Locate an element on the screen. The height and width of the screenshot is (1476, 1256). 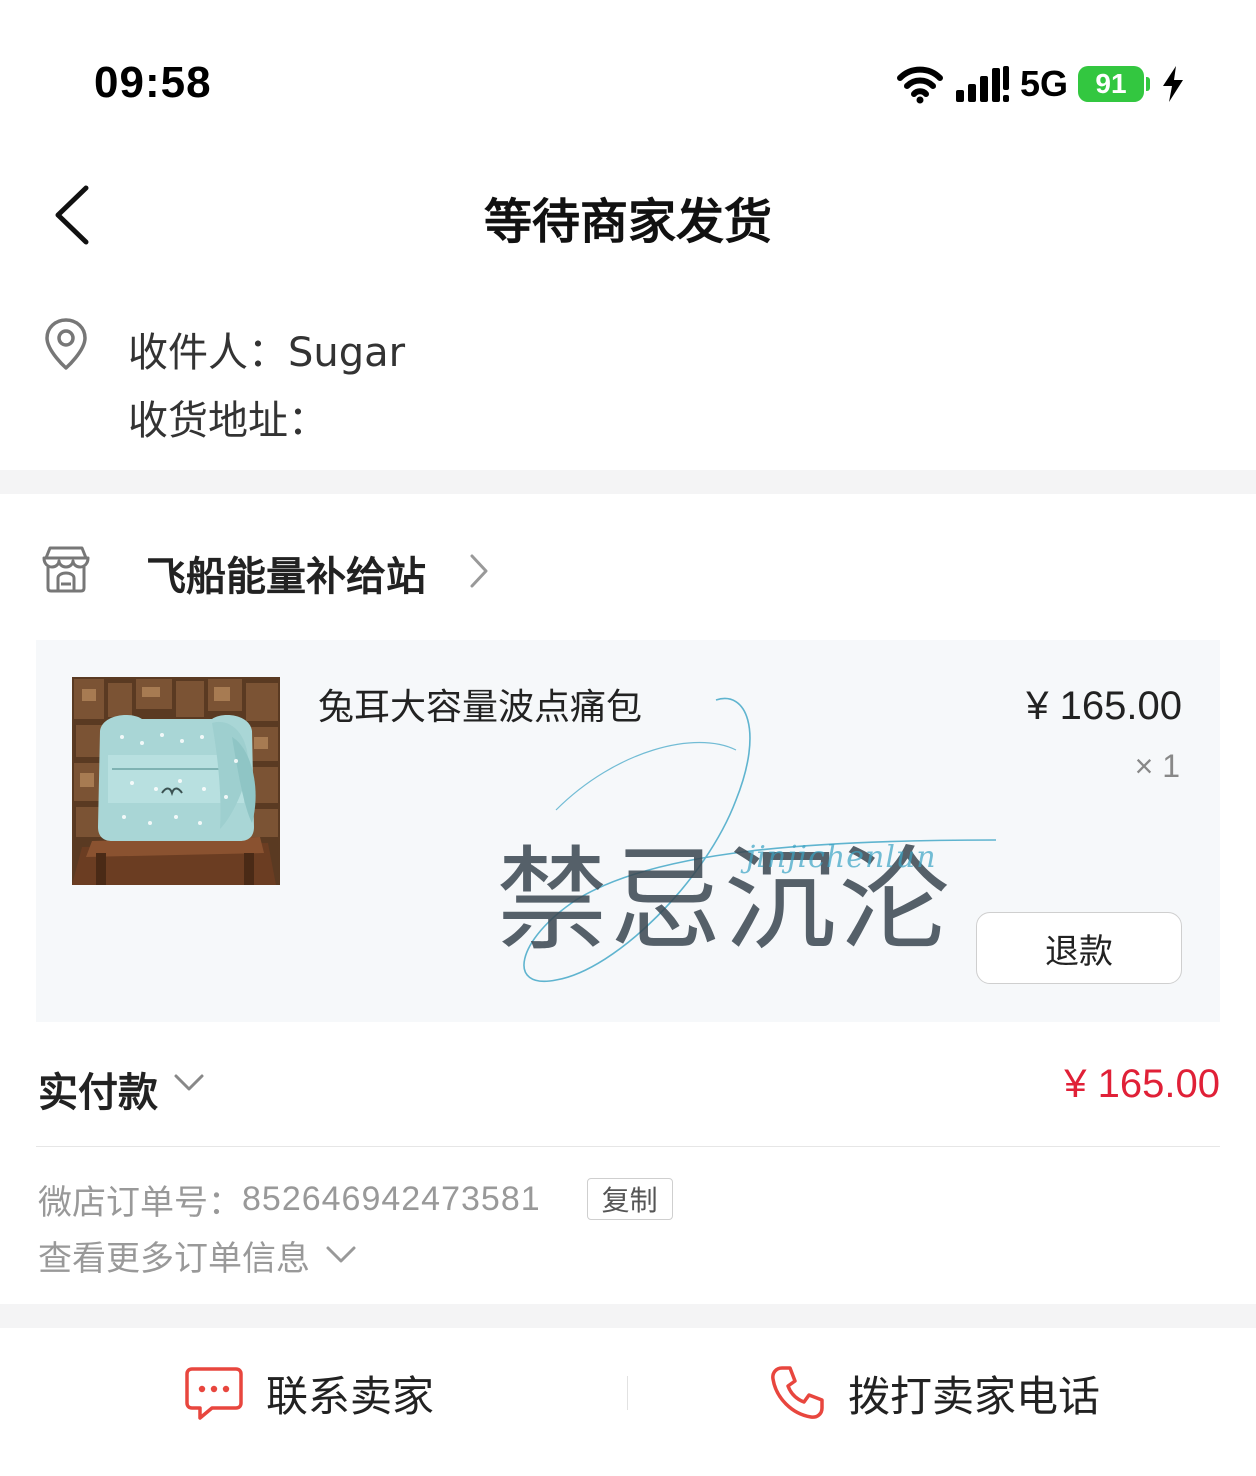
status-indicators: 5G 91 is located at coordinates (1041, 84).